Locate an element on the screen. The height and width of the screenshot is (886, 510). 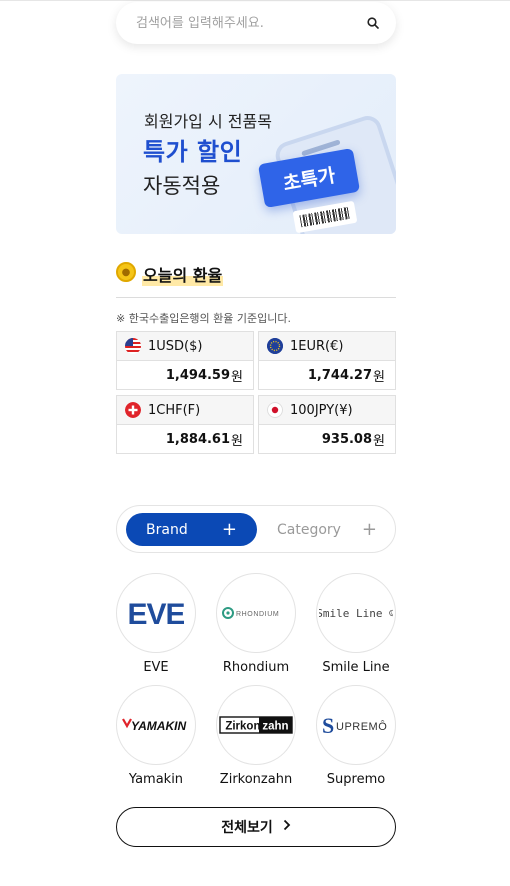
tab-brand: Brand + is located at coordinates (191, 529).